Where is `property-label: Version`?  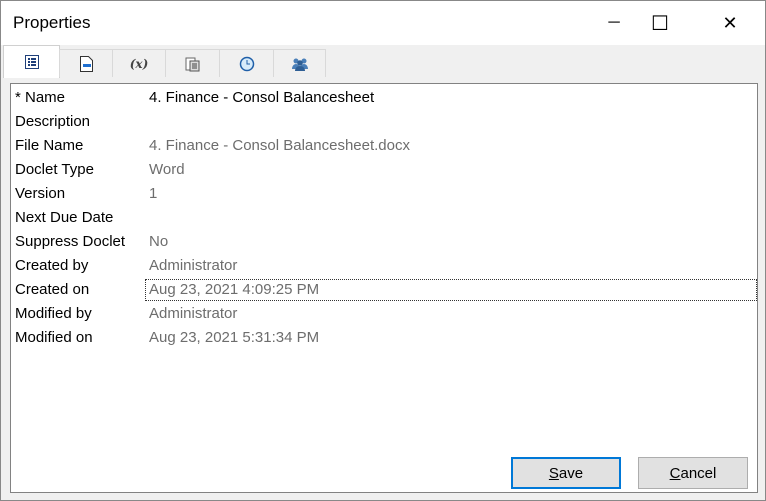
property-label: Version is located at coordinates (40, 193).